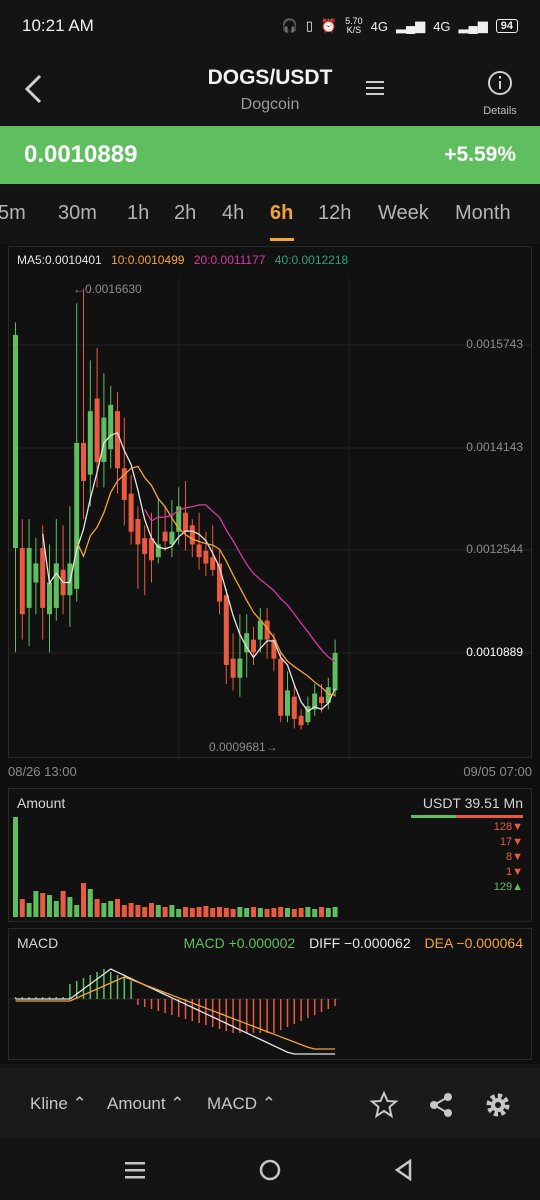 Image resolution: width=540 pixels, height=1200 pixels. I want to click on macd-selector: MACD ⌃, so click(241, 1104).